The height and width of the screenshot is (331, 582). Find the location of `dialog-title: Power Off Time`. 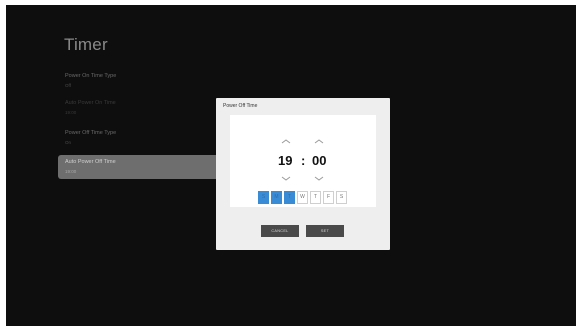

dialog-title: Power Off Time is located at coordinates (240, 106).